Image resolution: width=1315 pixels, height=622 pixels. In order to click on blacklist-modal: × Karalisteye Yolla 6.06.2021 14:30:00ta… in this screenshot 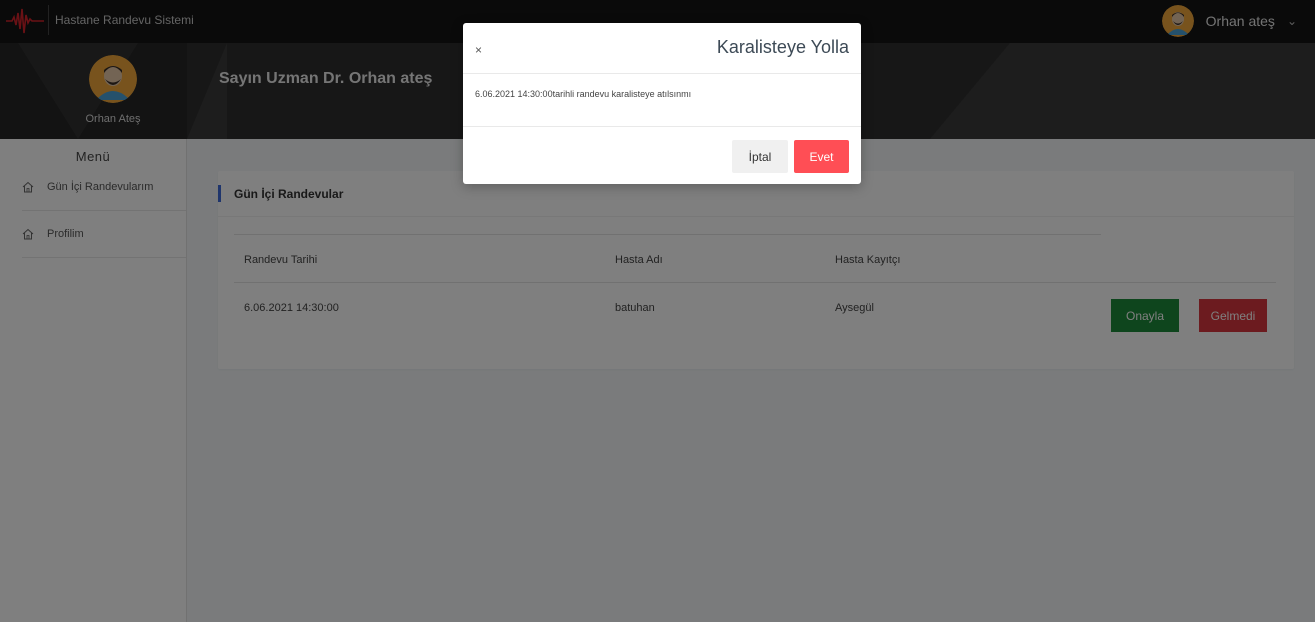, I will do `click(662, 103)`.